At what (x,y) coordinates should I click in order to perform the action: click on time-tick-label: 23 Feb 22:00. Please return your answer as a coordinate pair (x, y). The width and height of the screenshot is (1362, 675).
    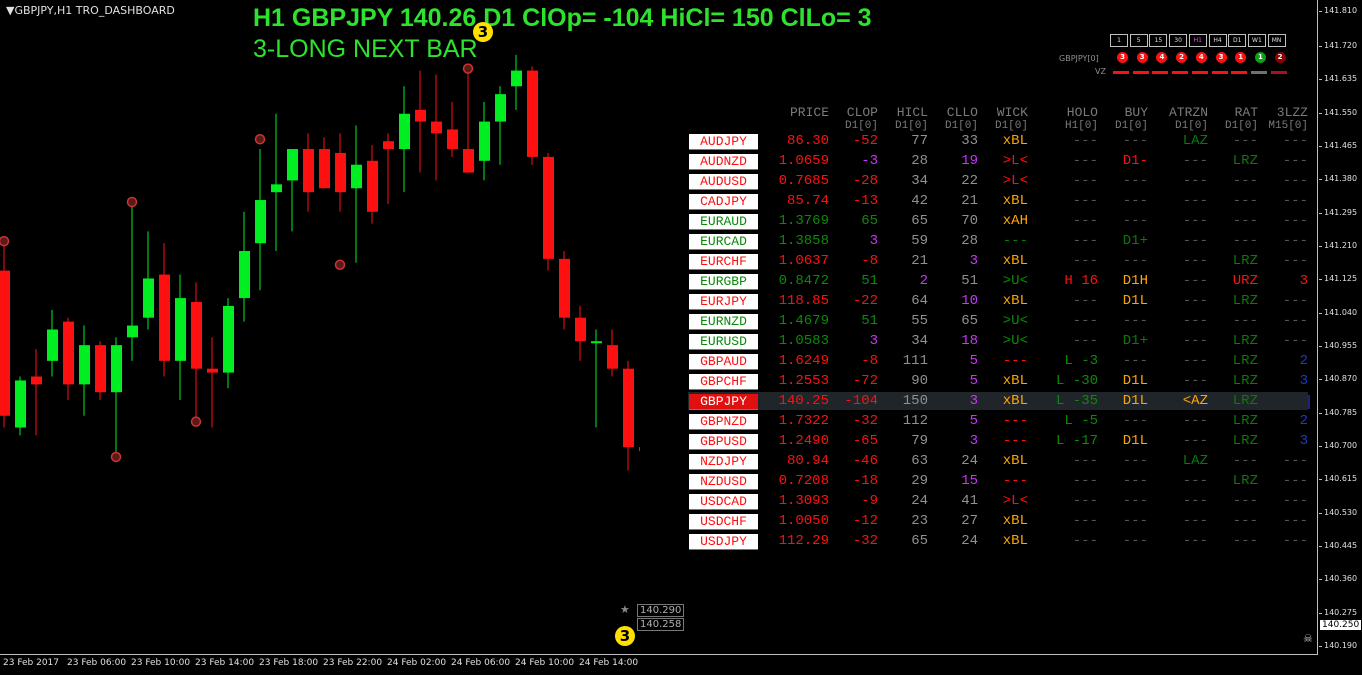
    Looking at the image, I should click on (353, 663).